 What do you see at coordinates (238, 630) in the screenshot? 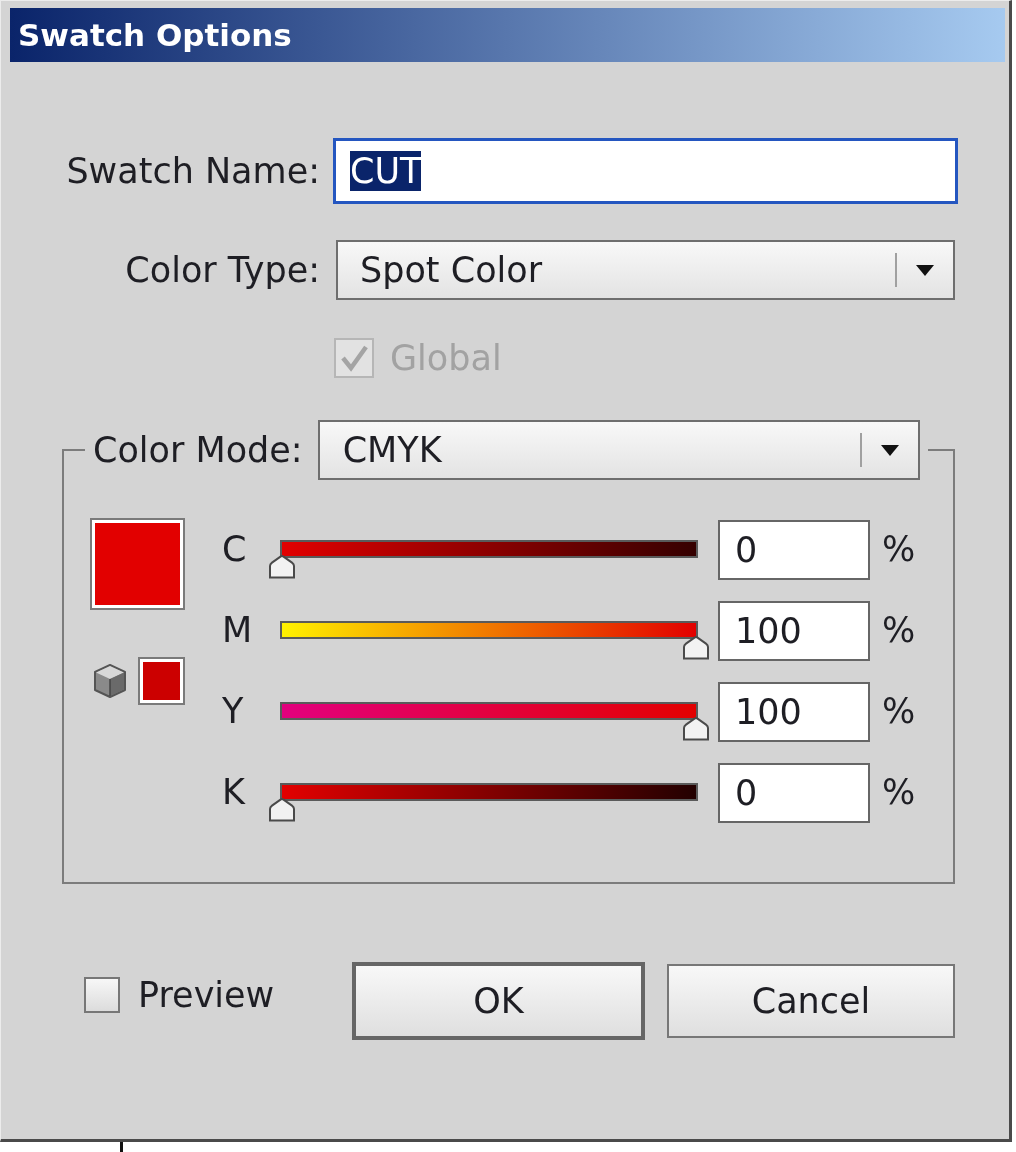
I see `channel-label: M` at bounding box center [238, 630].